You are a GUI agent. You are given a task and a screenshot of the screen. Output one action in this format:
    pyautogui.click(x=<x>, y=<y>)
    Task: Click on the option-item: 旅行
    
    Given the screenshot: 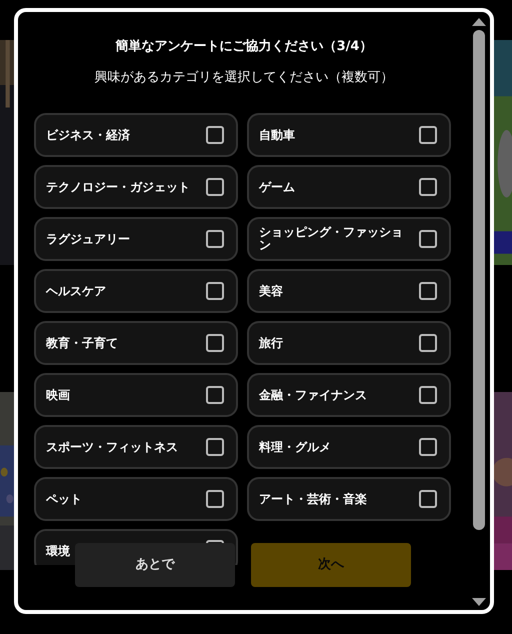 What is the action you would take?
    pyautogui.click(x=349, y=343)
    